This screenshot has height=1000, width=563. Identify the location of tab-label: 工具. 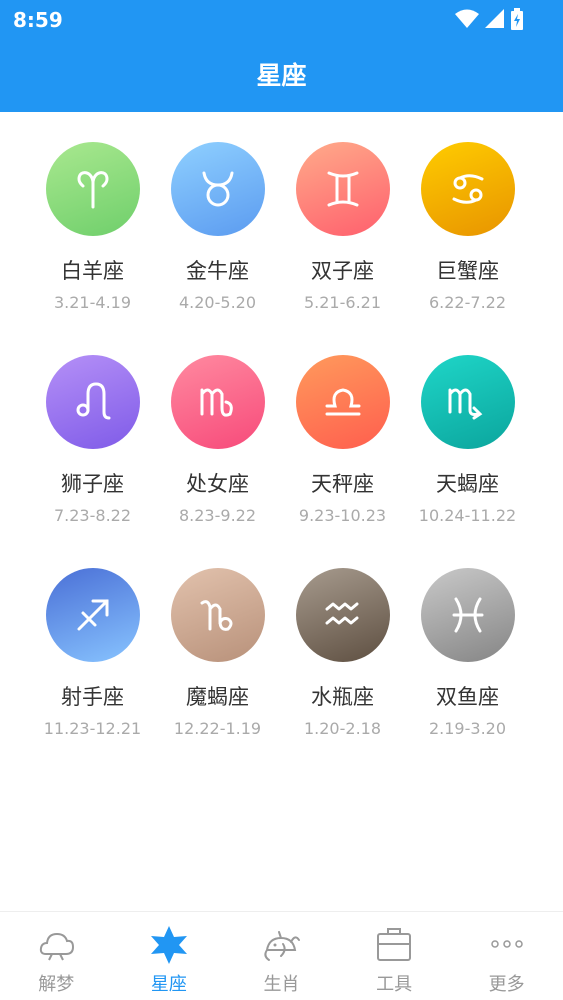
(394, 984).